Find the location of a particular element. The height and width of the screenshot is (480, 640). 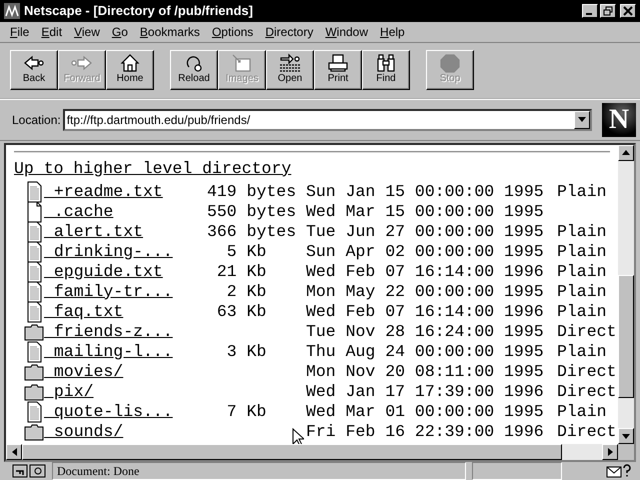

file-size: 7 Kb is located at coordinates (246, 412).